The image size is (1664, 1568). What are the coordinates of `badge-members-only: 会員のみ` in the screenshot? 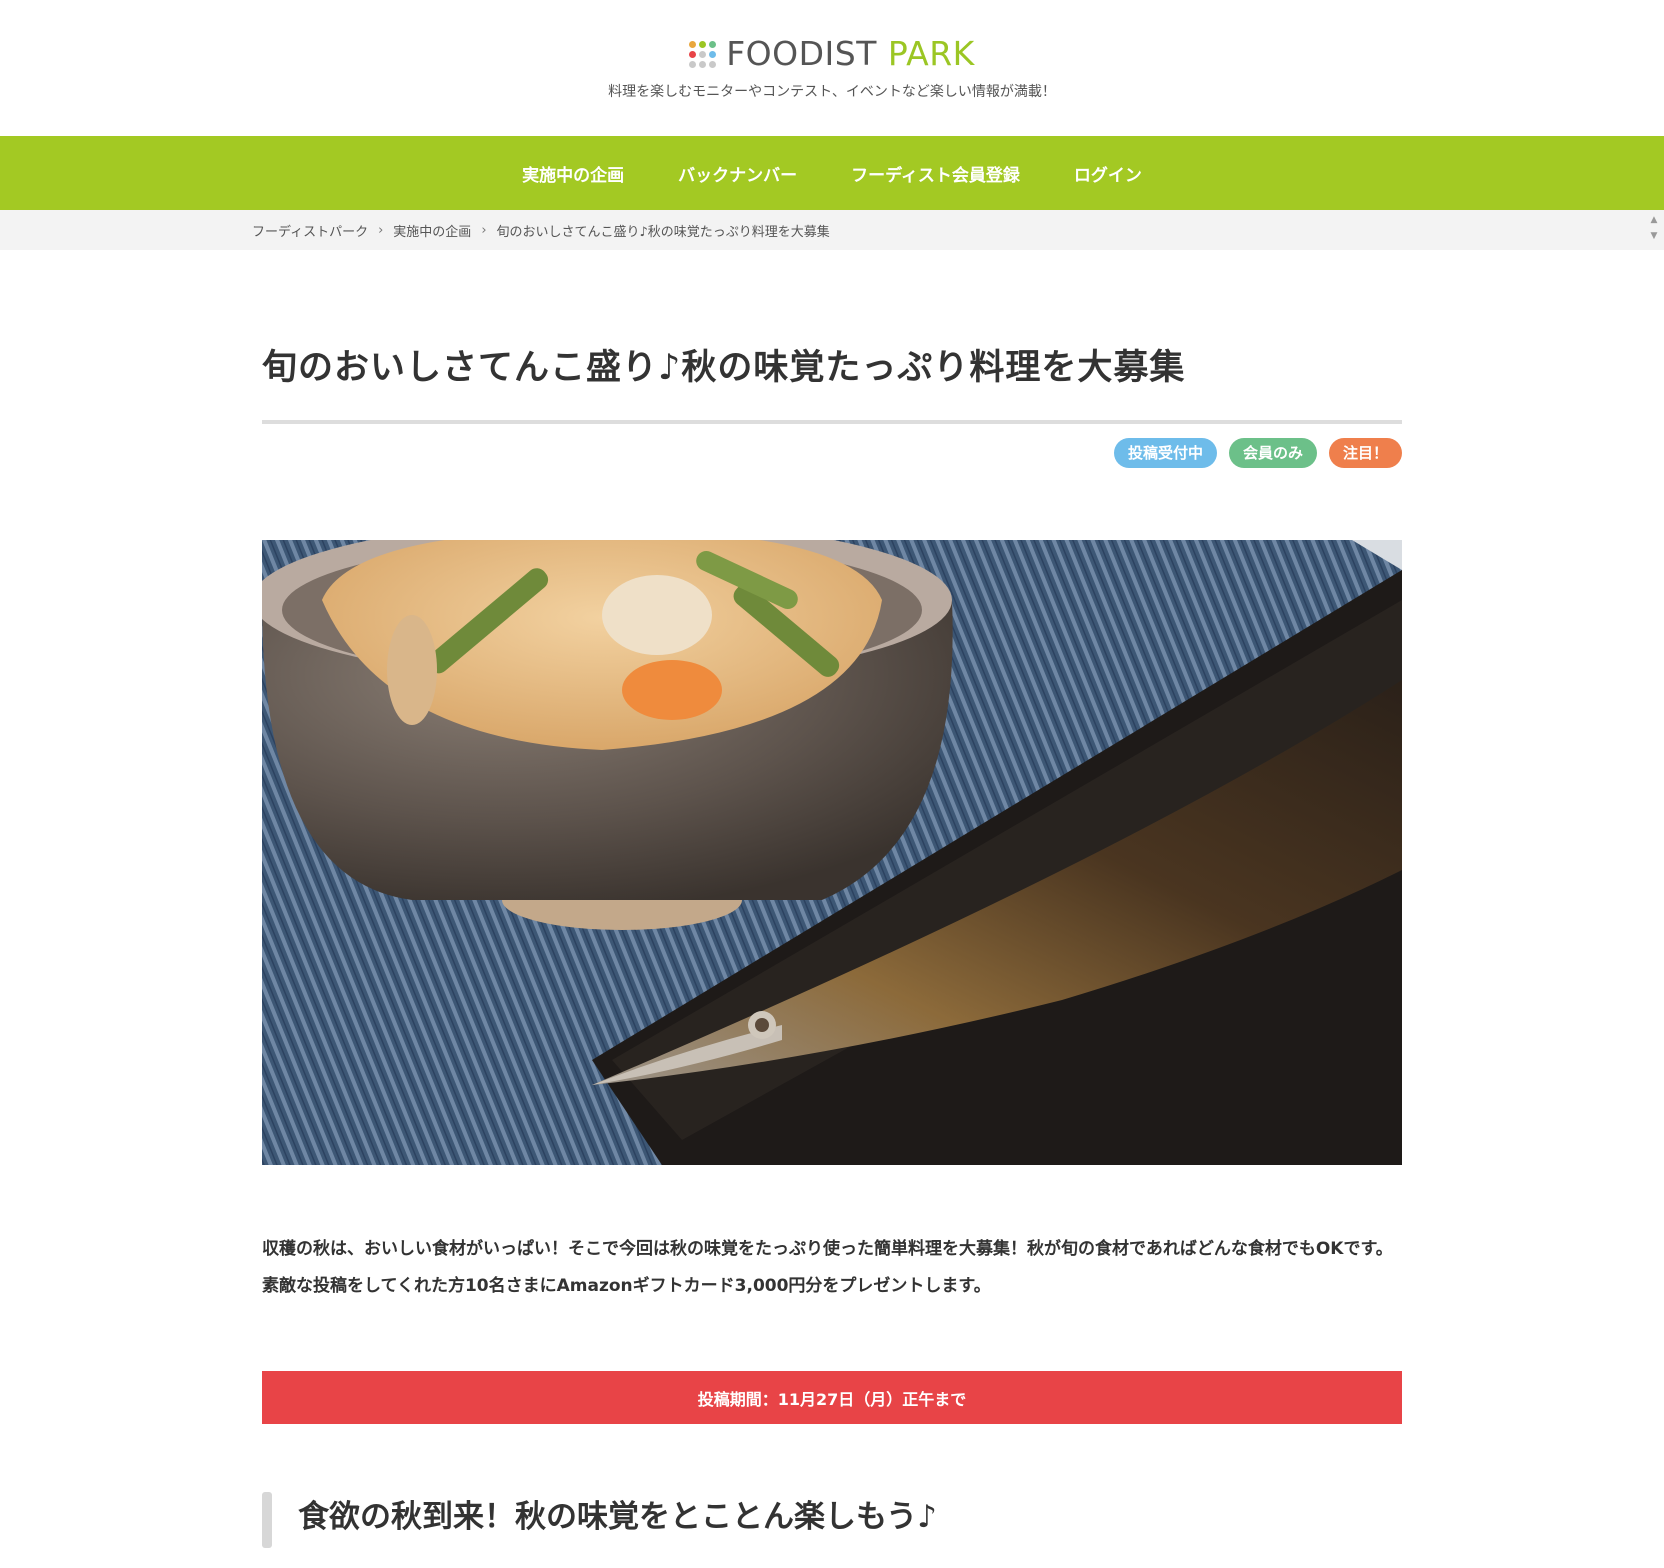 It's located at (1272, 453).